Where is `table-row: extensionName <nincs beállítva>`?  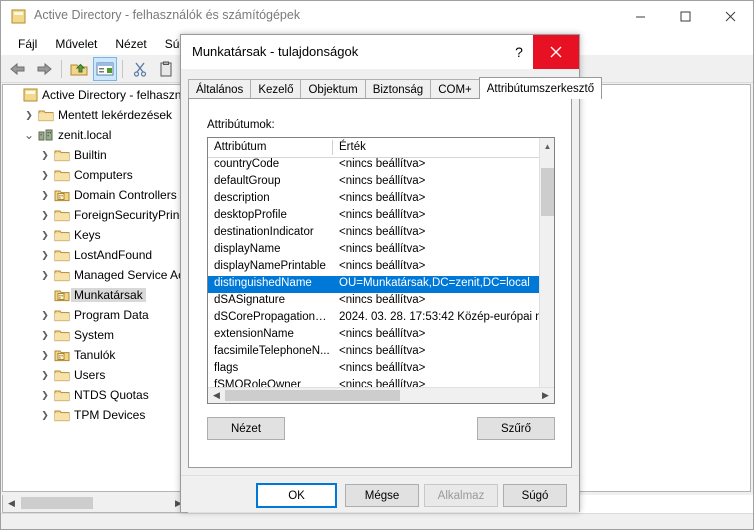 table-row: extensionName <nincs beállítva> is located at coordinates (373, 335).